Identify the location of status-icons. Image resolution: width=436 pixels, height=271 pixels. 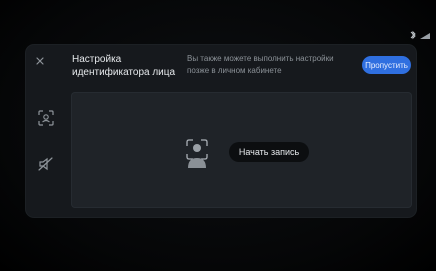
(420, 35).